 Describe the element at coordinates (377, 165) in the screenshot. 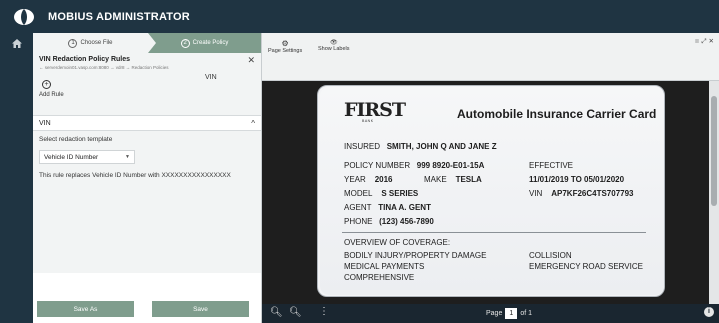

I see `policy-label: POLICY NUMBER` at that location.